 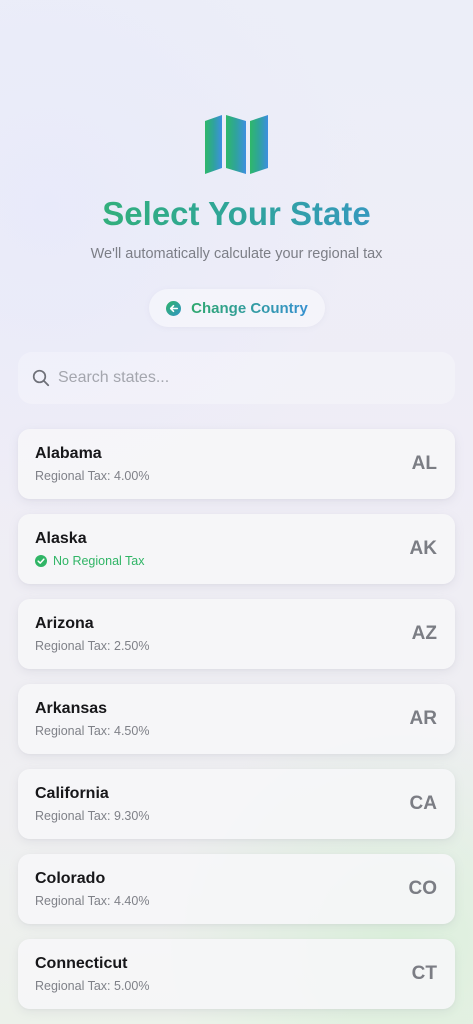 I want to click on state-tax: Regional Tax: 2.50%, so click(x=92, y=646).